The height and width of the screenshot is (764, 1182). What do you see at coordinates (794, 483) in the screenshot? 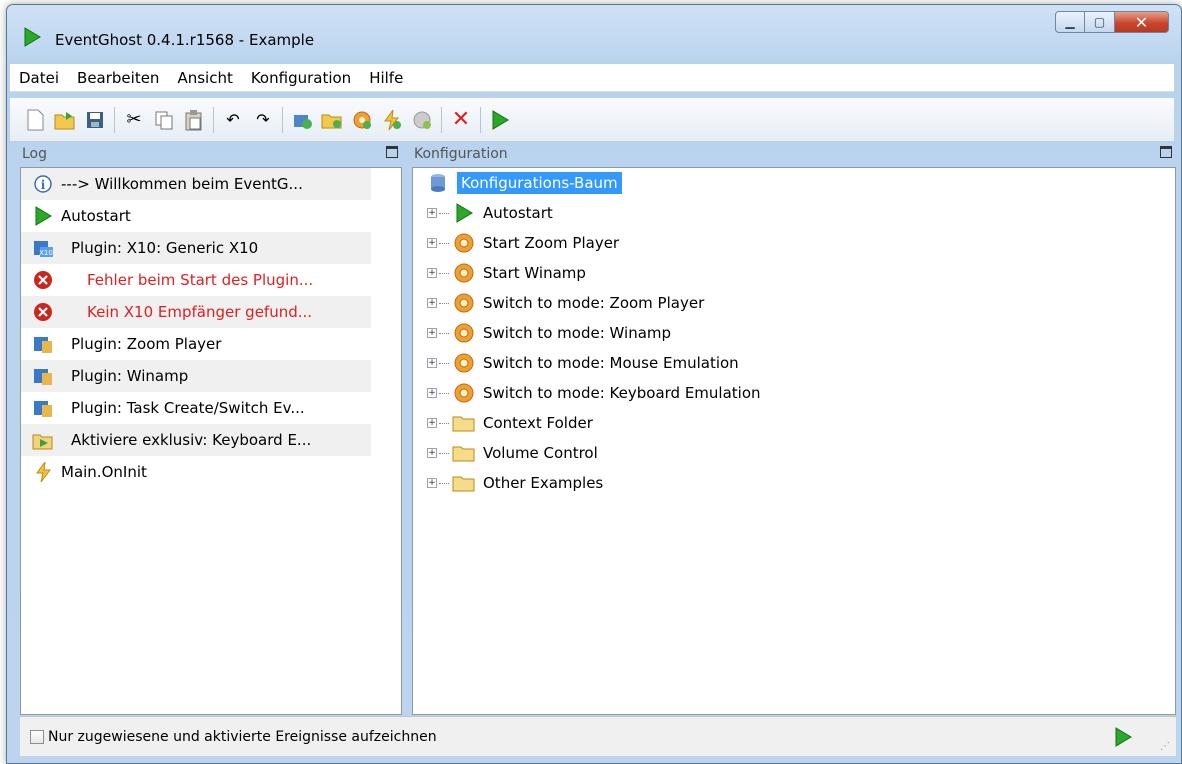
I see `tree-item: + Other Examples` at bounding box center [794, 483].